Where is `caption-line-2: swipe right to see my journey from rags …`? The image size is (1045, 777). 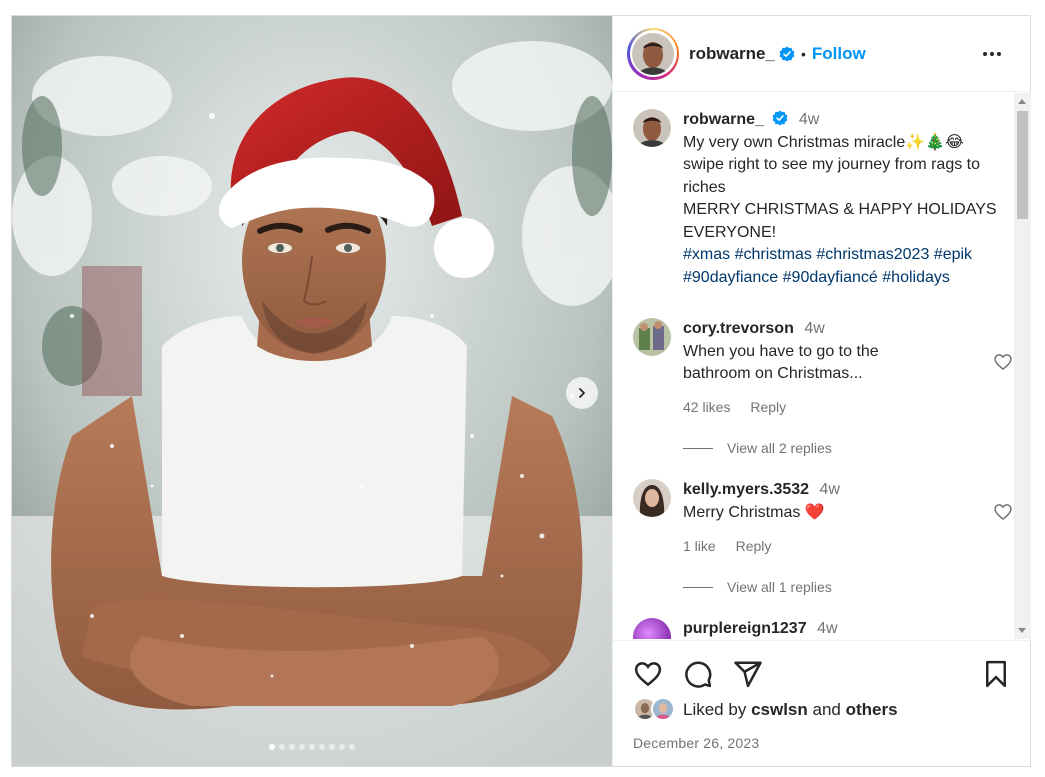 caption-line-2: swipe right to see my journey from rags … is located at coordinates (832, 176).